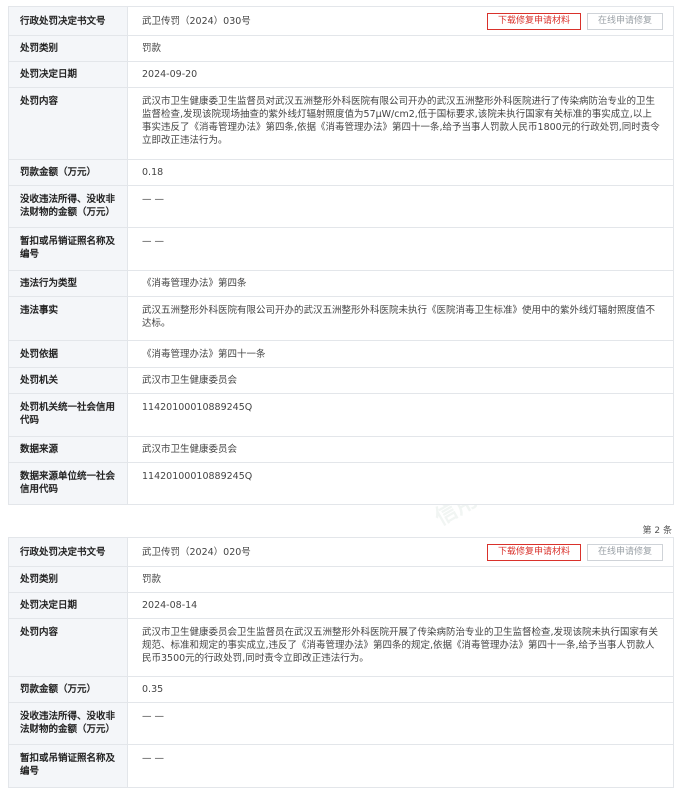 The height and width of the screenshot is (801, 692). I want to click on violation-type-value: 《消毒管理办法》第四条, so click(194, 283).